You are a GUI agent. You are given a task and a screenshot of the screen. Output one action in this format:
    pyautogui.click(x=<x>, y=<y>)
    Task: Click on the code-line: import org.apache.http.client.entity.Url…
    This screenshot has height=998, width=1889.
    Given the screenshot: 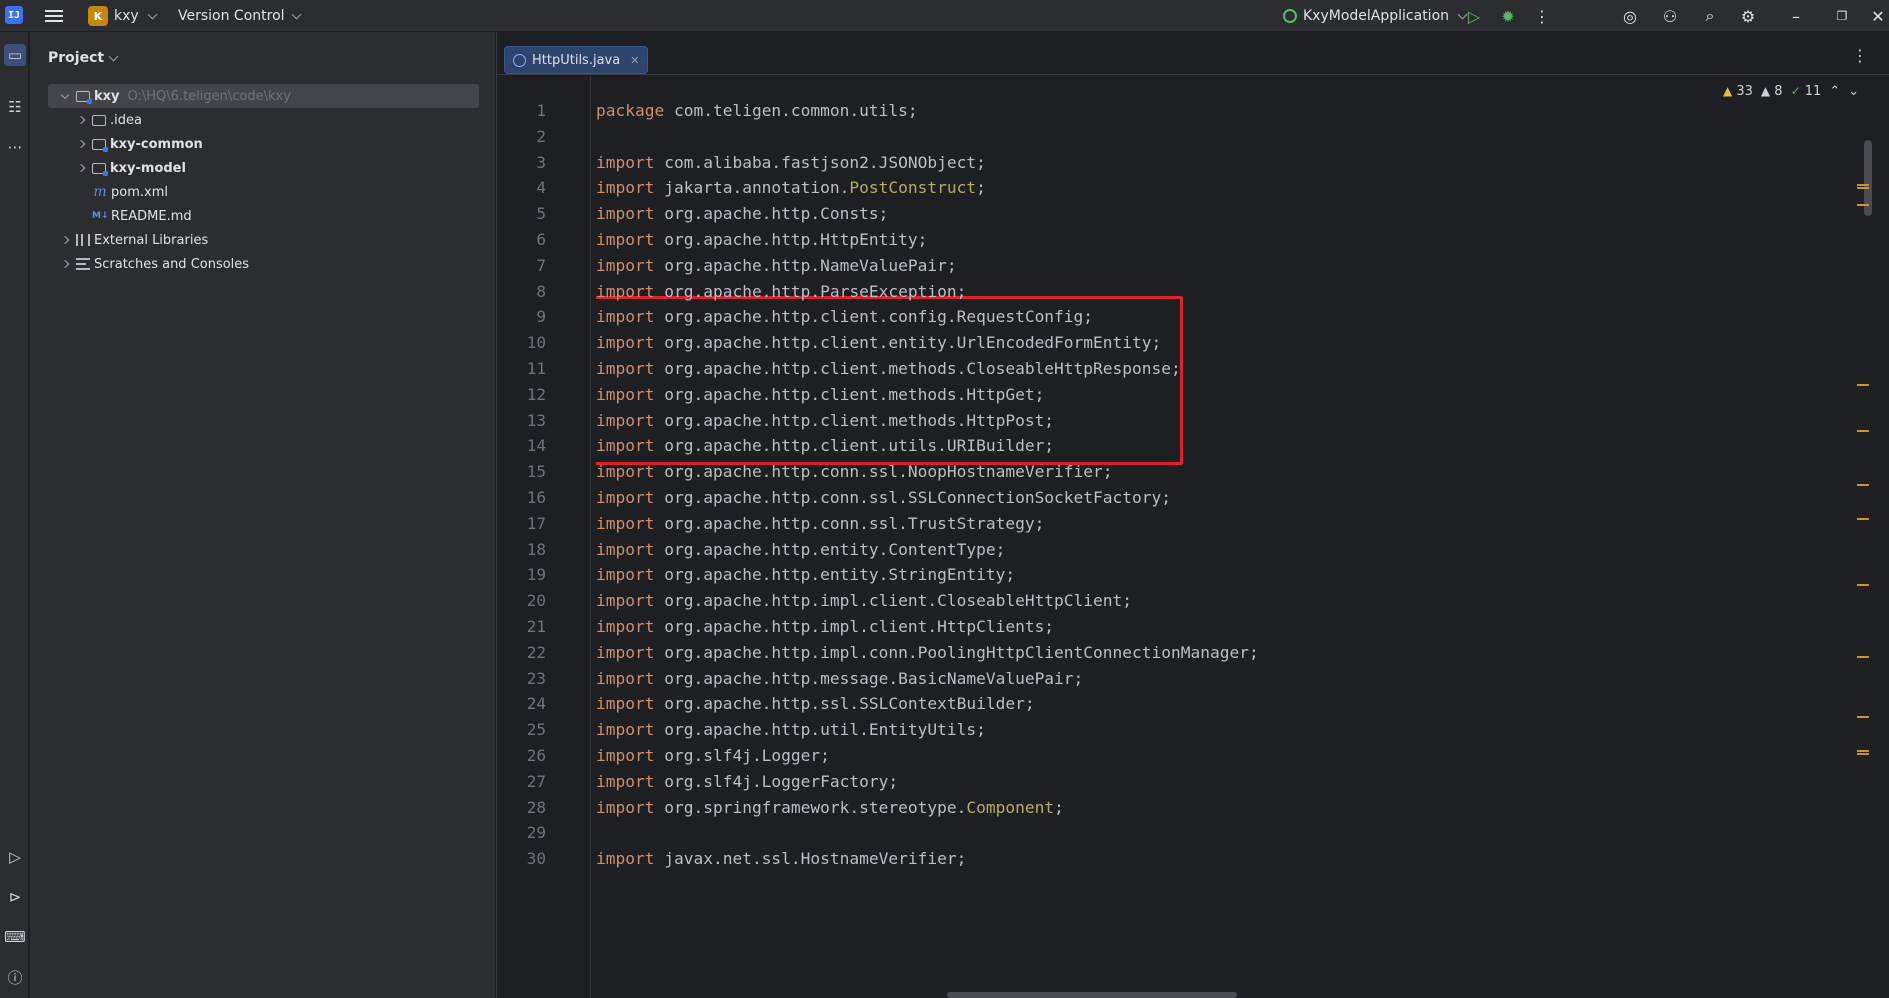 What is the action you would take?
    pyautogui.click(x=878, y=343)
    